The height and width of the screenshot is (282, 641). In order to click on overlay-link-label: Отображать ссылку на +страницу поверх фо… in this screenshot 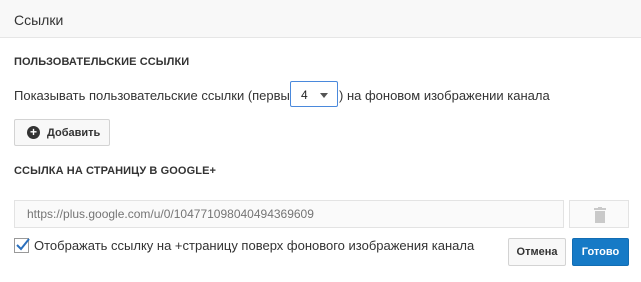, I will do `click(254, 245)`.